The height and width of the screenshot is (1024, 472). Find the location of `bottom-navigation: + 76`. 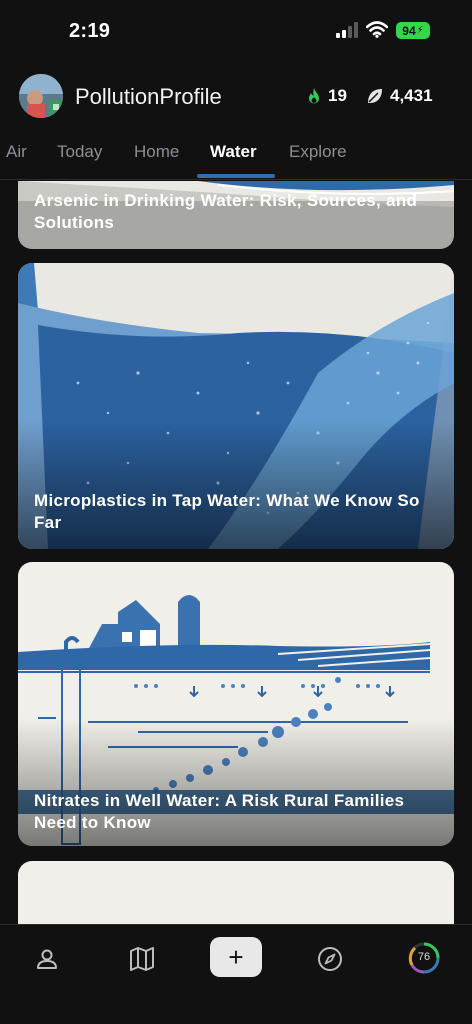

bottom-navigation: + 76 is located at coordinates (236, 974).